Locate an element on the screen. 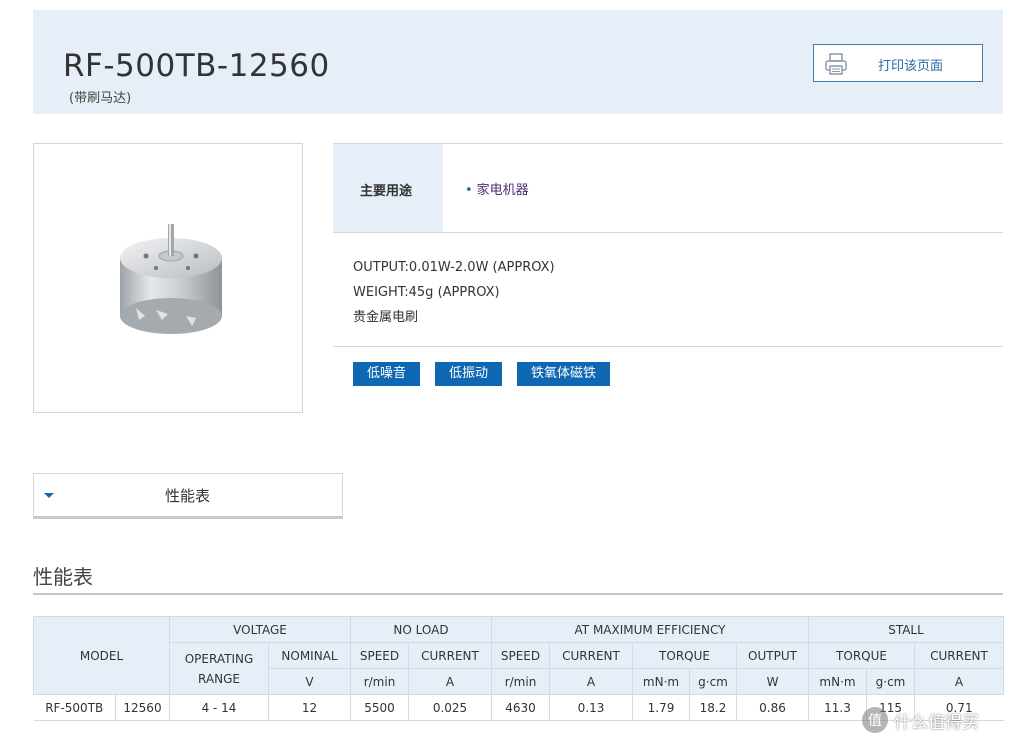 This screenshot has height=746, width=1029. header-st-current: CURRENT is located at coordinates (959, 655).